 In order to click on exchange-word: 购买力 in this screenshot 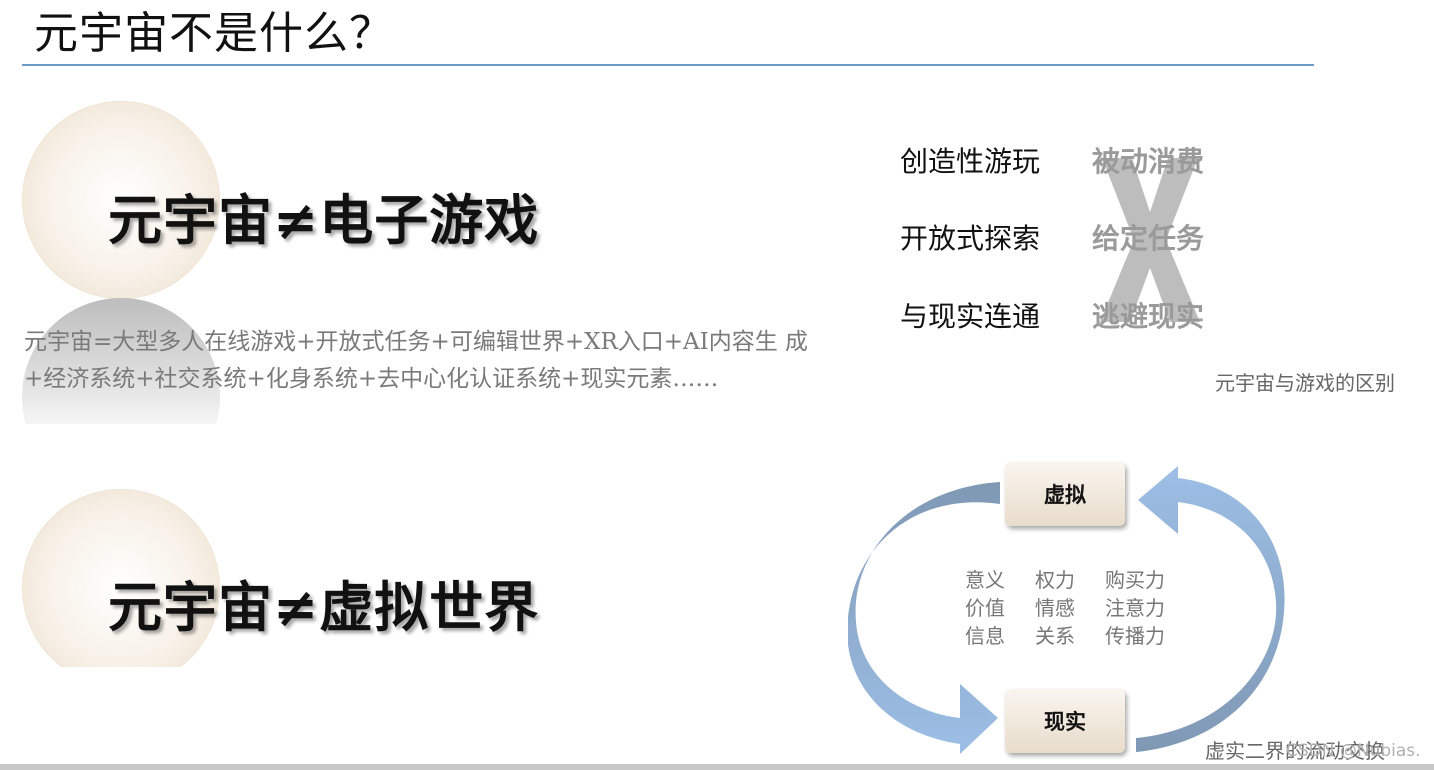, I will do `click(1135, 580)`.